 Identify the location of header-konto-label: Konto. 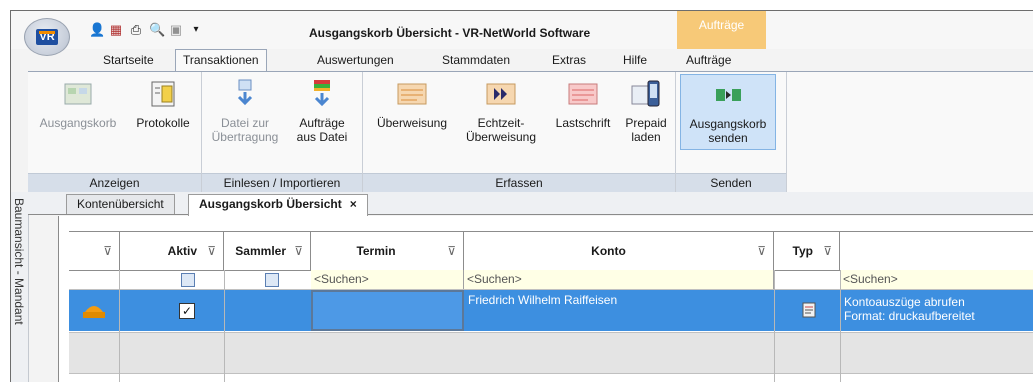
(608, 251).